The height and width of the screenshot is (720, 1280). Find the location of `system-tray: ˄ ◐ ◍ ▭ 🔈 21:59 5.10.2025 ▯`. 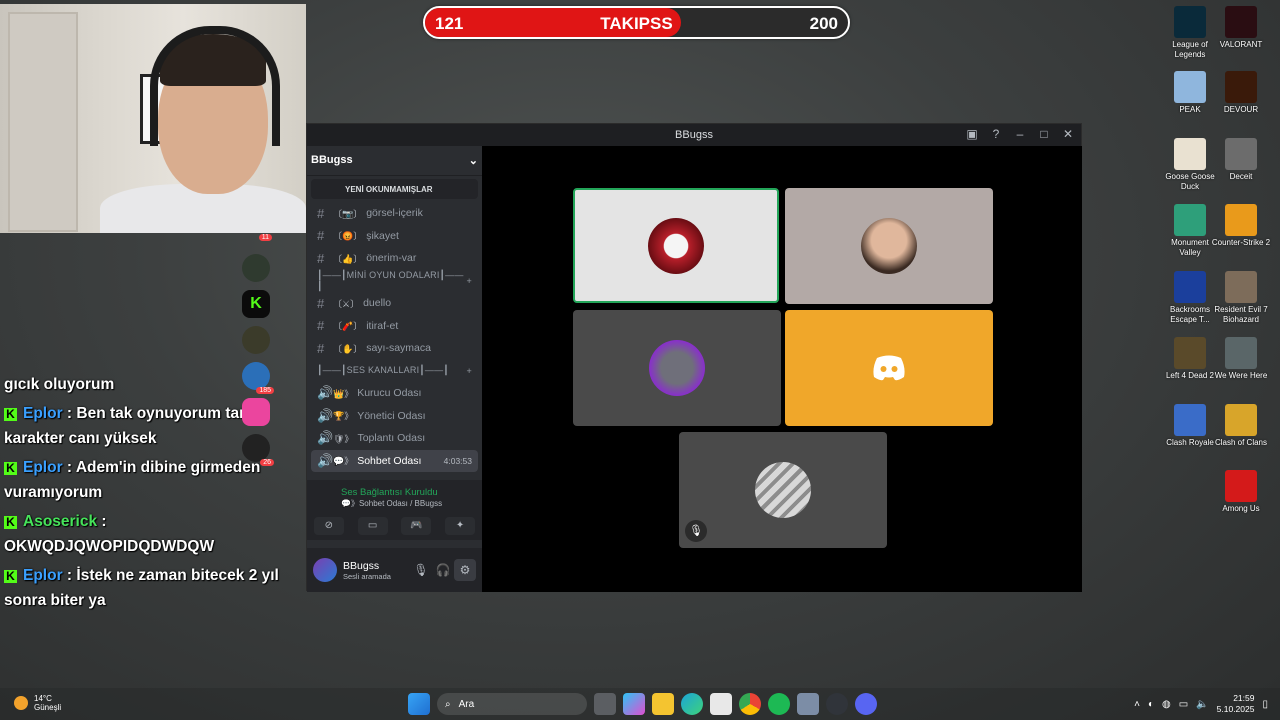

system-tray: ˄ ◐ ◍ ▭ 🔈 21:59 5.10.2025 ▯ is located at coordinates (1201, 704).